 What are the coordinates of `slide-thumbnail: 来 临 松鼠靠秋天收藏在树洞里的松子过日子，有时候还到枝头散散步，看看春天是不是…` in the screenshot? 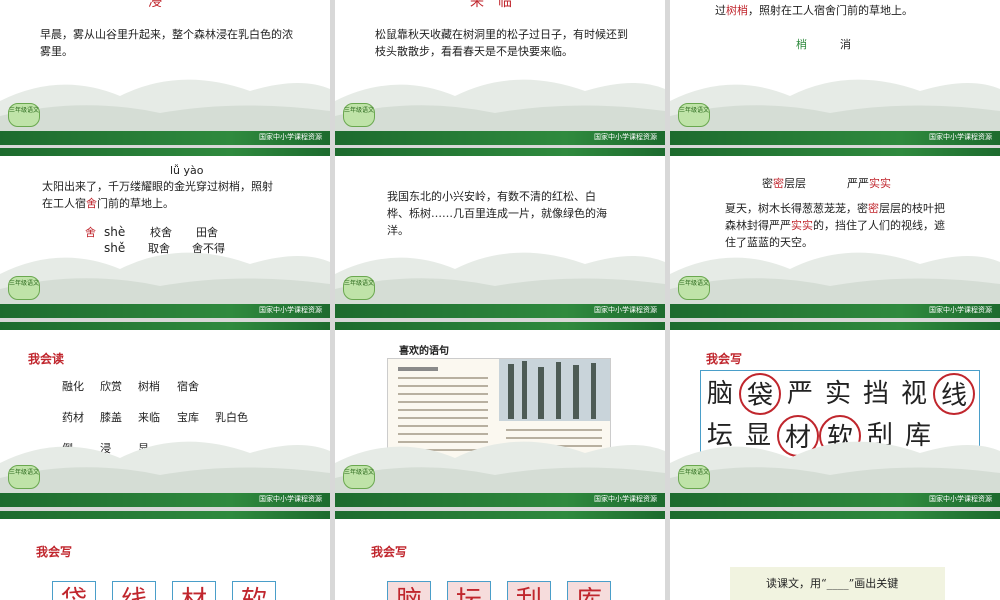 It's located at (500, 72).